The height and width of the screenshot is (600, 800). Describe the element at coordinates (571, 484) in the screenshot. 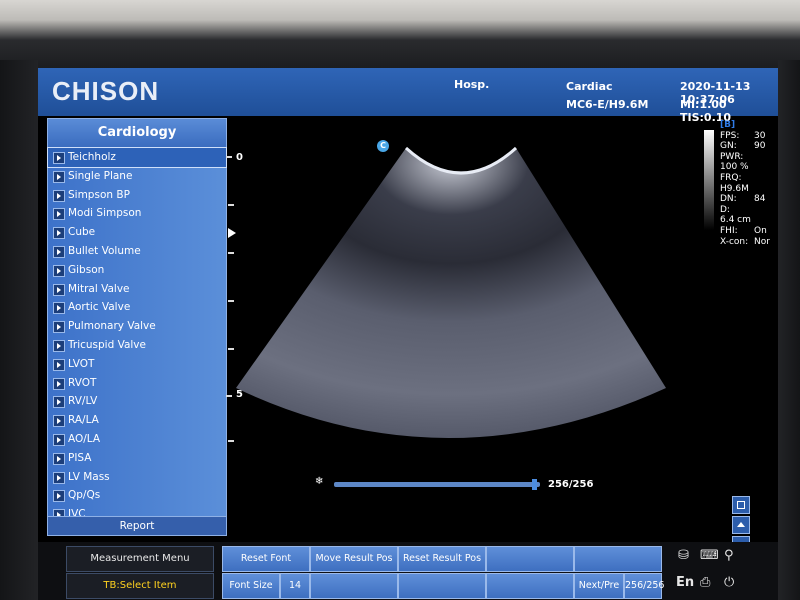

I see `cine-frame-count: 256/256` at that location.